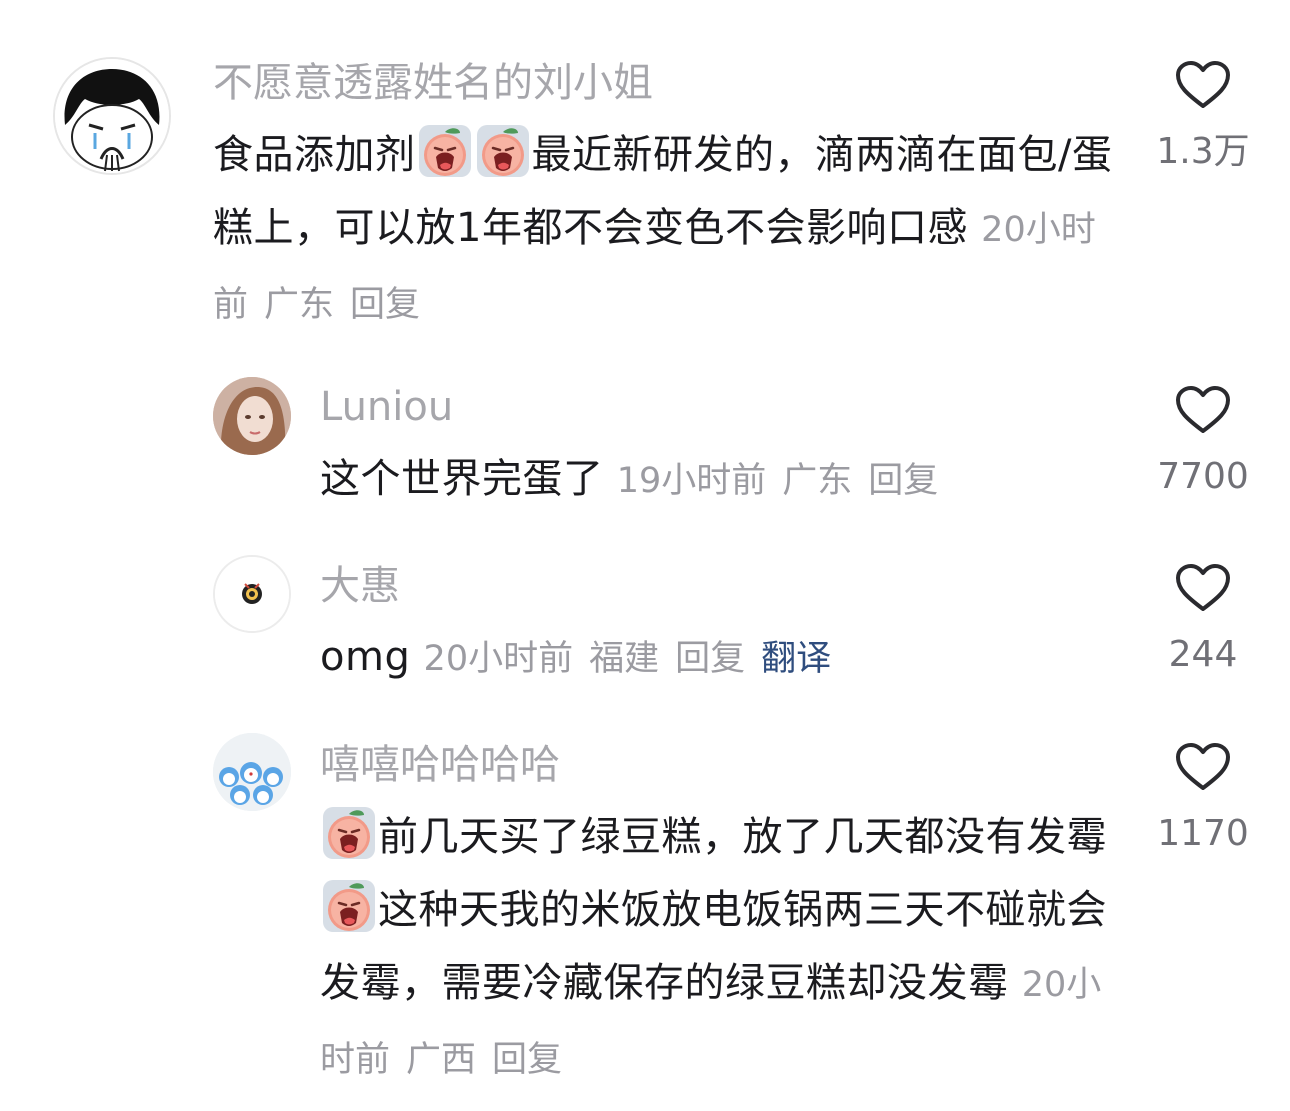 This screenshot has width=1290, height=1111. Describe the element at coordinates (1203, 620) in the screenshot. I see `like-button: 244` at that location.